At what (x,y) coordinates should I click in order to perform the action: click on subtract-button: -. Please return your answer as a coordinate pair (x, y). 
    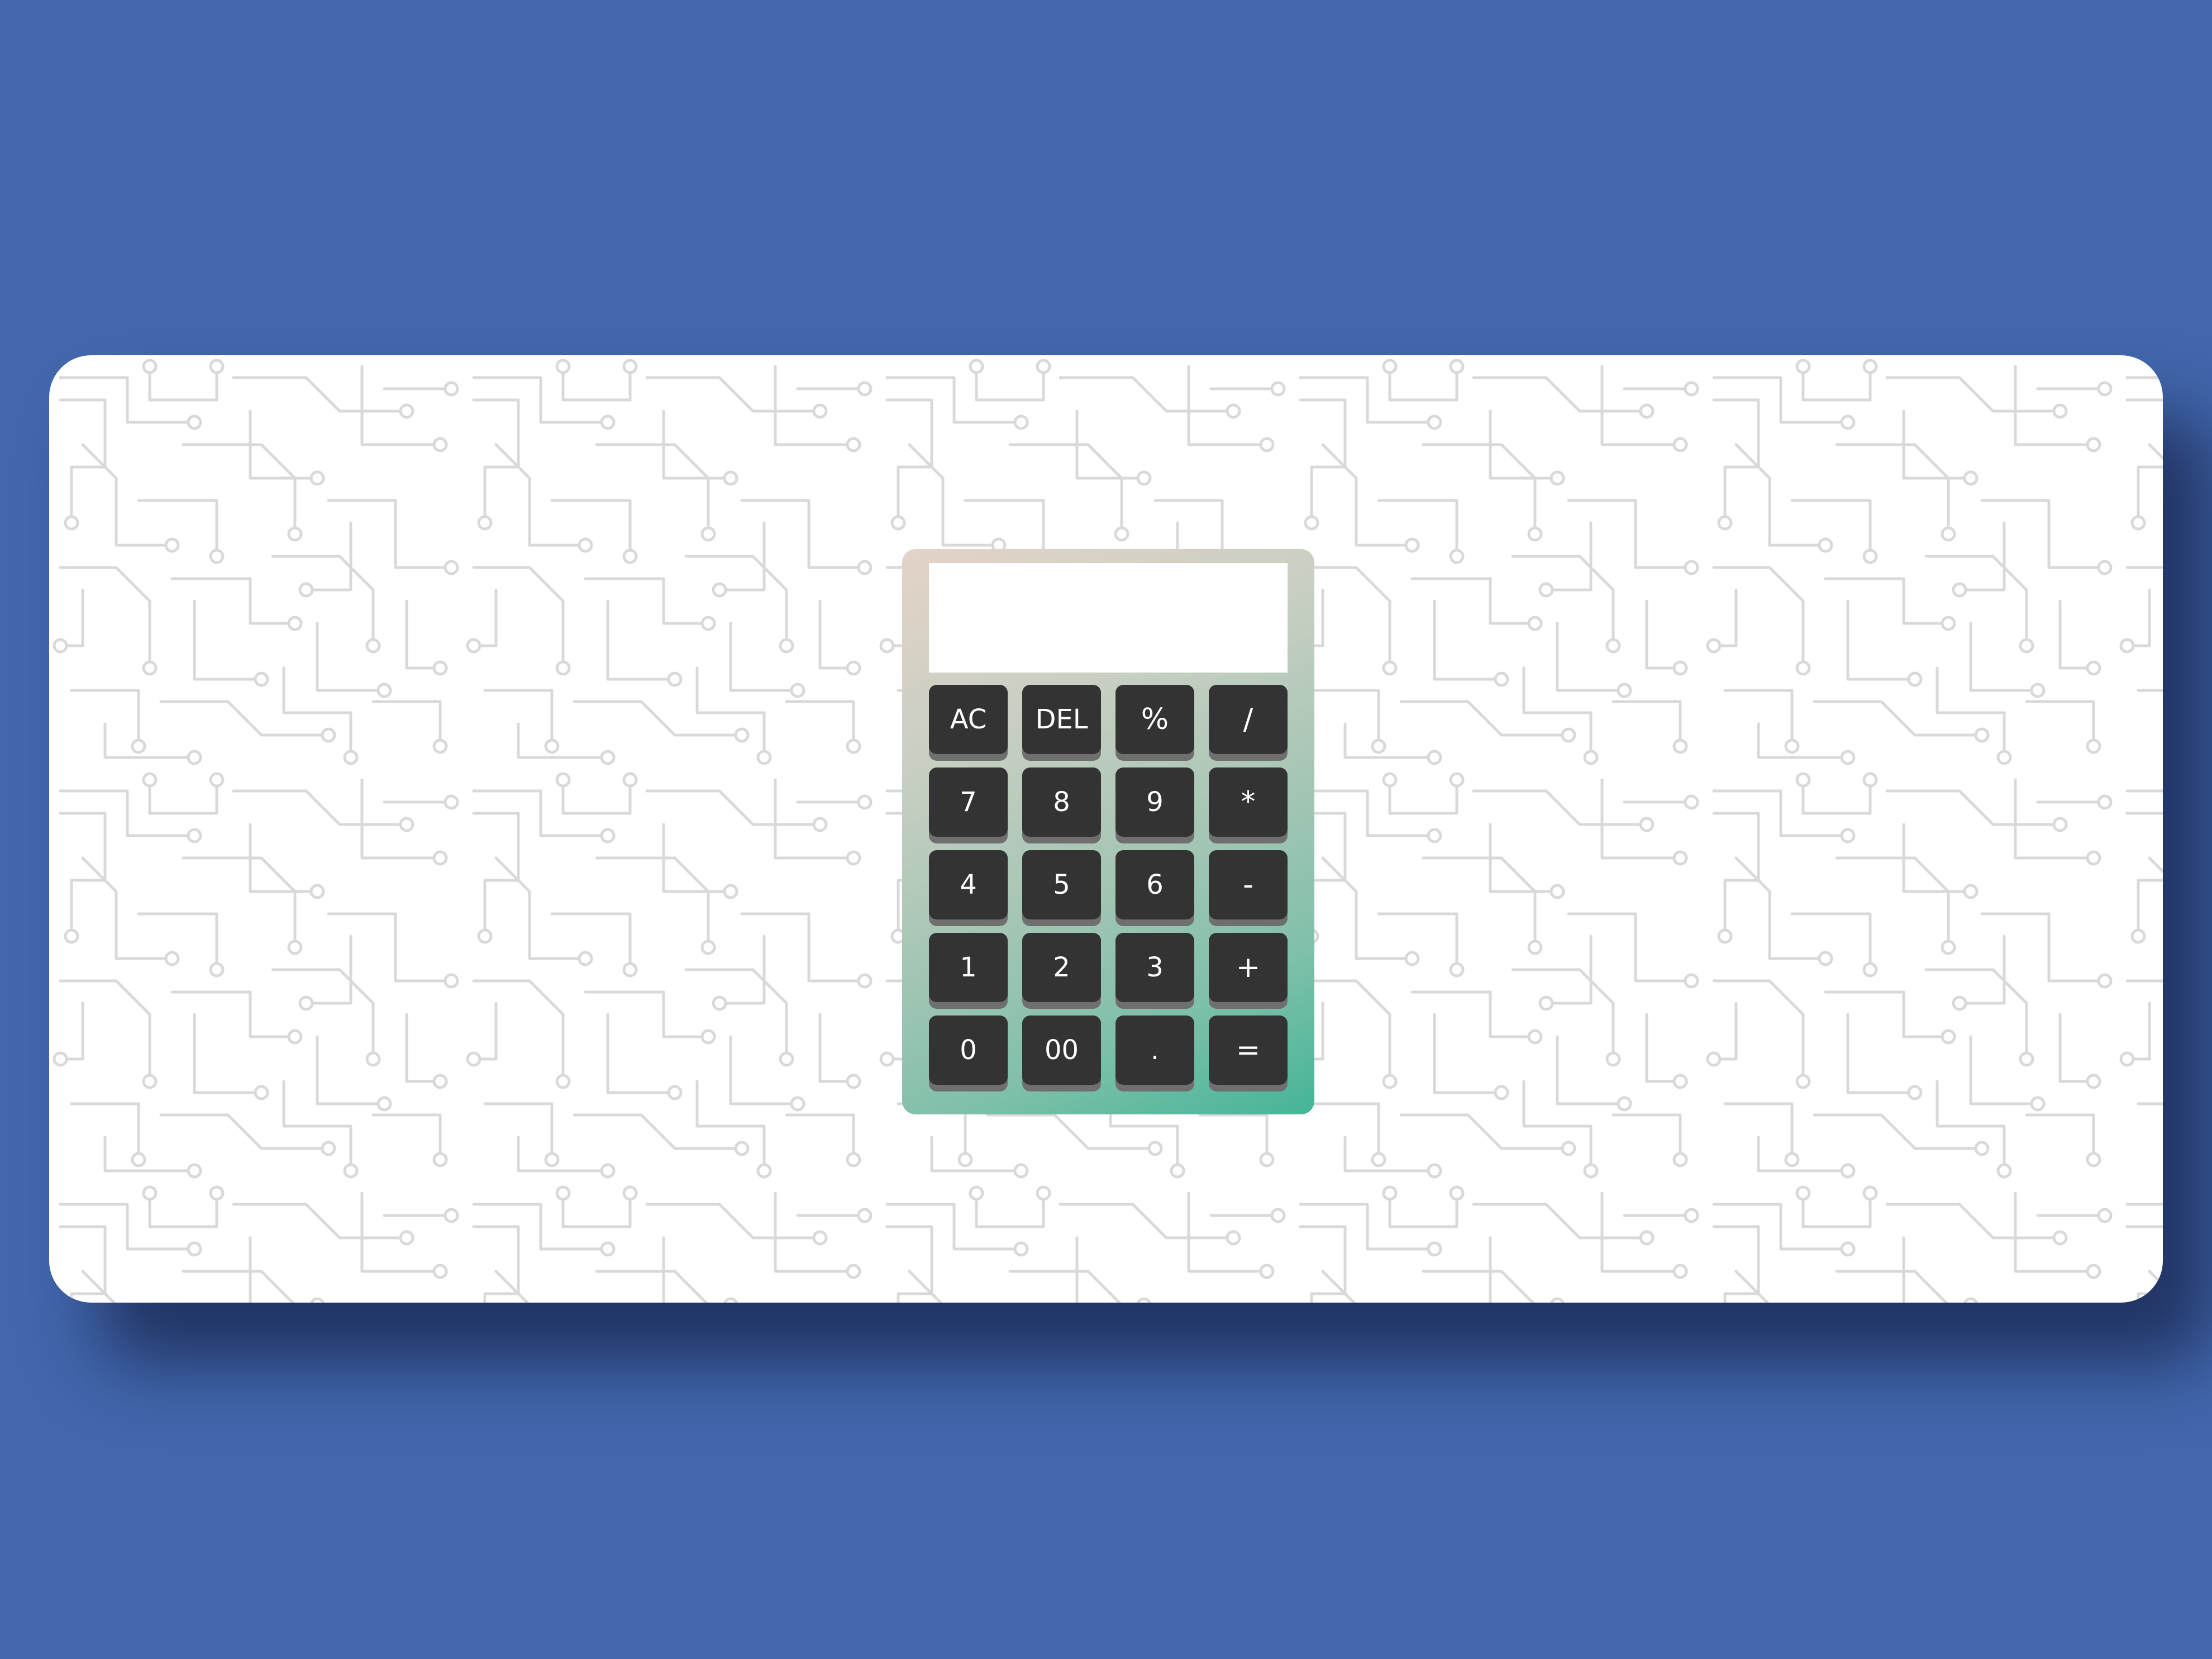
    Looking at the image, I should click on (1249, 885).